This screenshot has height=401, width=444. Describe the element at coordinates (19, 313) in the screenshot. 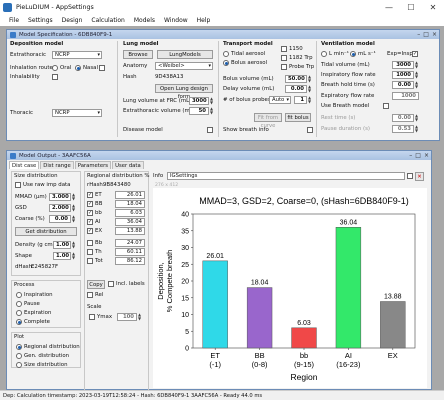

I see `process-expiration-radio` at that location.